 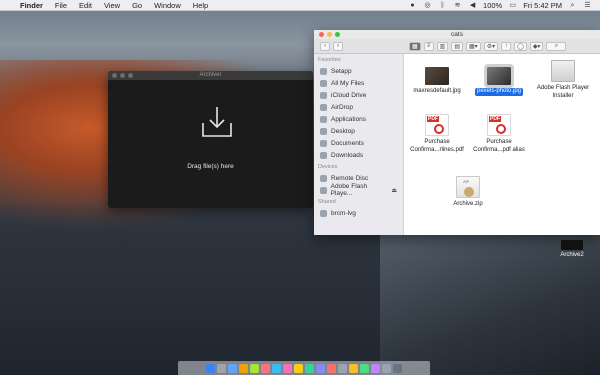 I want to click on music-icon, so click(x=265, y=368).